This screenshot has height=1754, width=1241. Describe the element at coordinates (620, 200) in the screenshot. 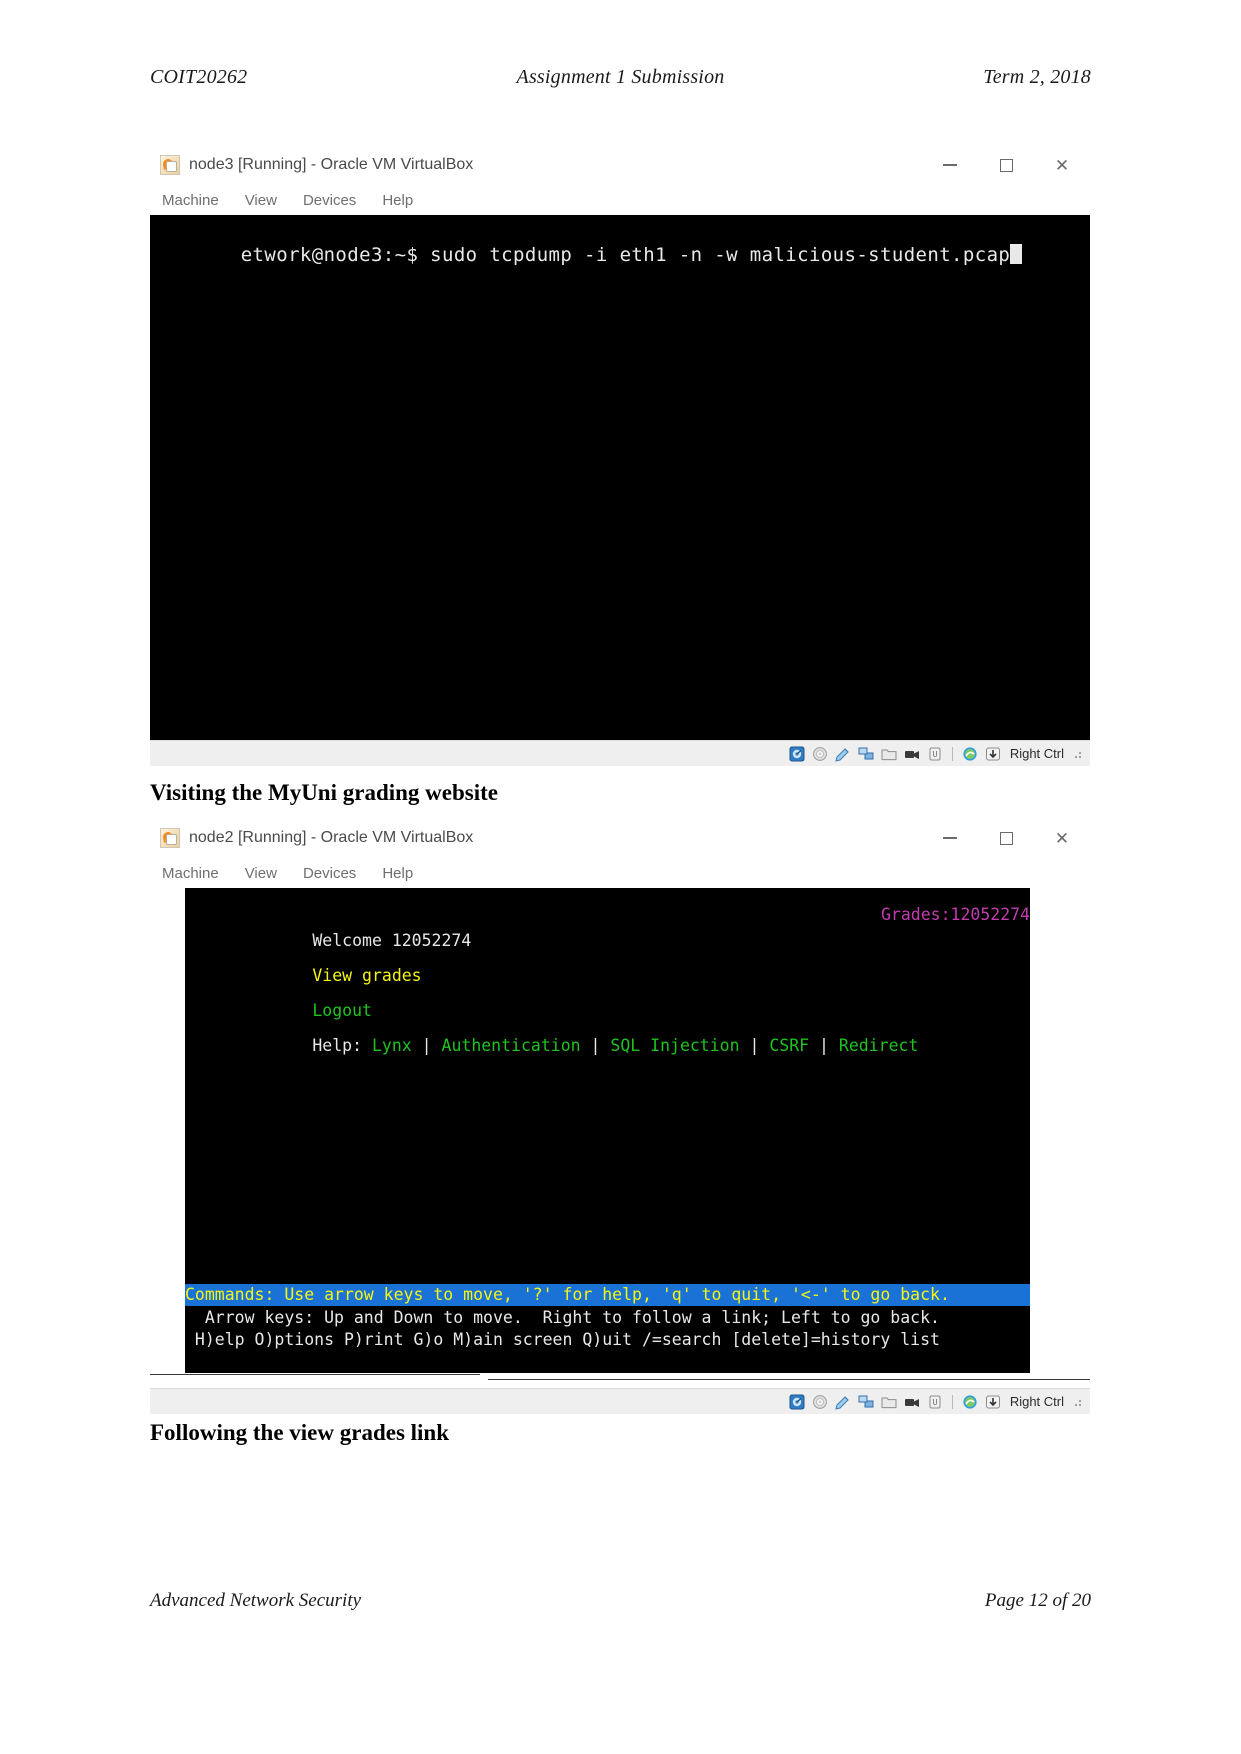

I see `menubar-node3: Machine View Devices Help` at that location.